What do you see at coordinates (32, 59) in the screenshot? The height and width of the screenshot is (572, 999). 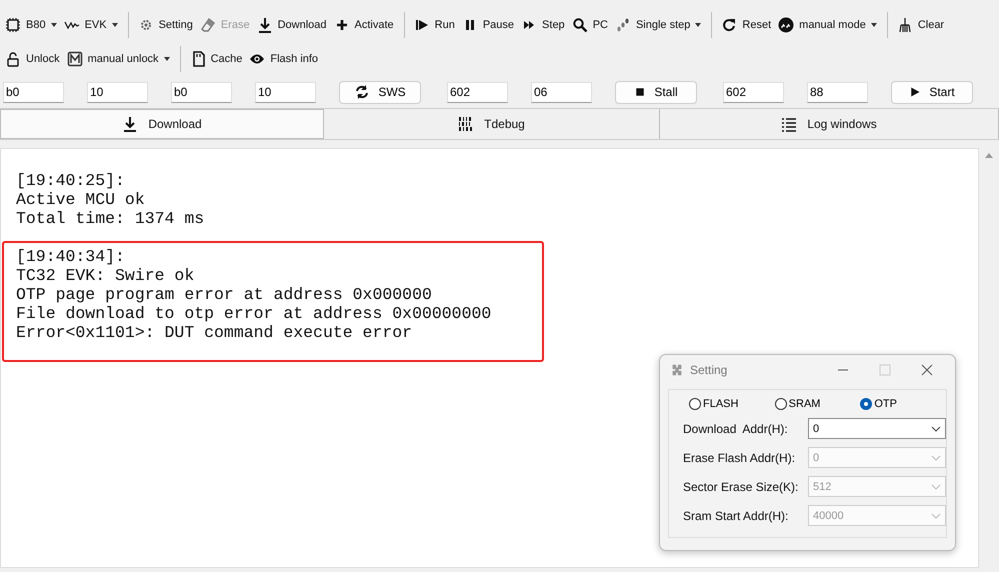 I see `toolbar-button: Unlock` at bounding box center [32, 59].